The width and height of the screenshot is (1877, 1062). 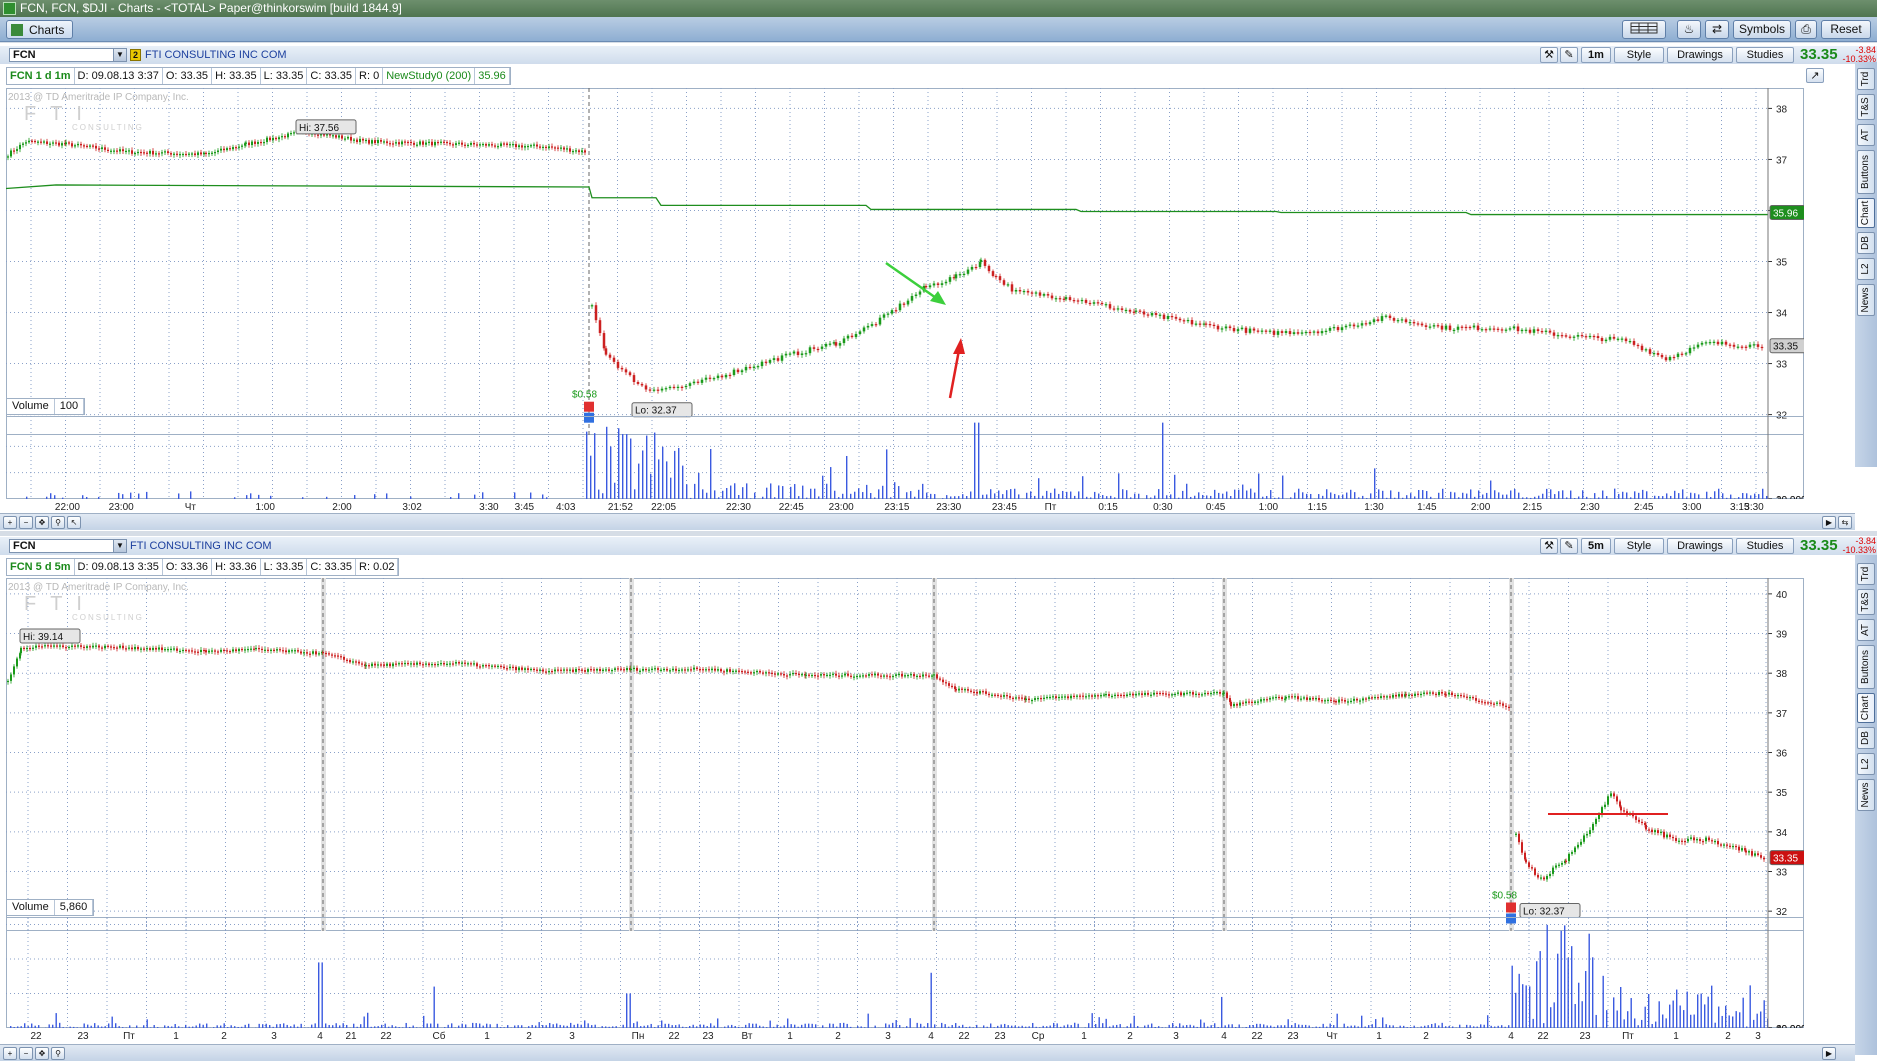 What do you see at coordinates (1639, 546) in the screenshot?
I see `bottom-style-button: Style` at bounding box center [1639, 546].